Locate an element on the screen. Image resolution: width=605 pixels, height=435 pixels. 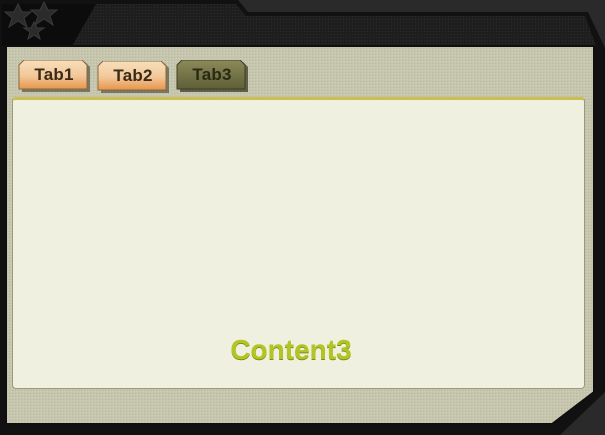
tab-3: Tab3 is located at coordinates (212, 76).